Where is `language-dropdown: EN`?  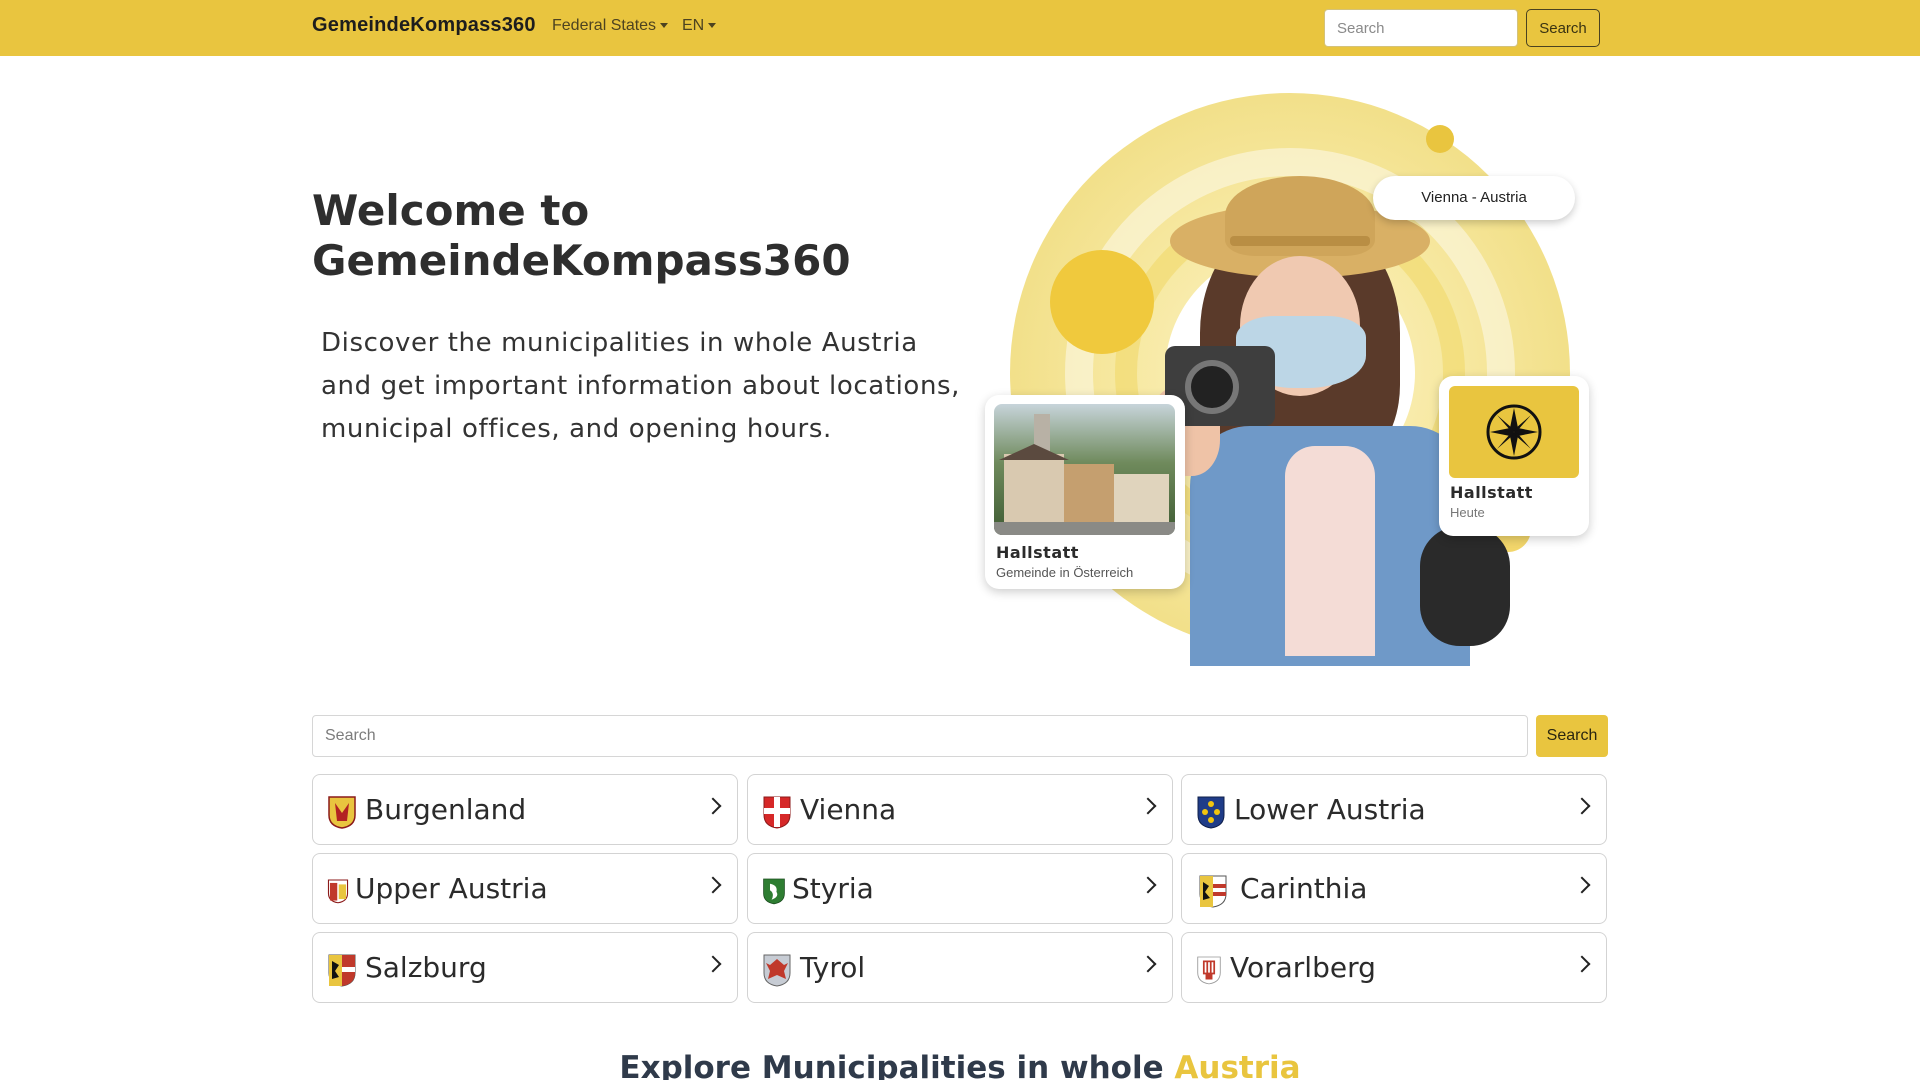 language-dropdown: EN is located at coordinates (699, 26).